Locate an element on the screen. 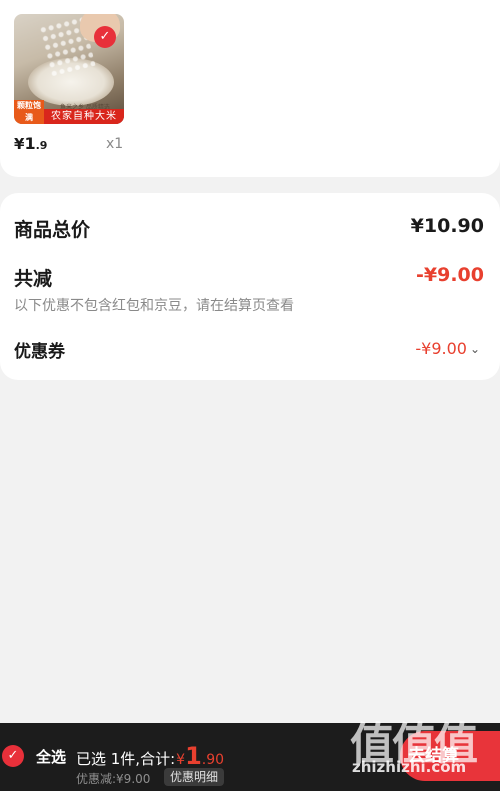  price-decimal: .9 is located at coordinates (41, 145).